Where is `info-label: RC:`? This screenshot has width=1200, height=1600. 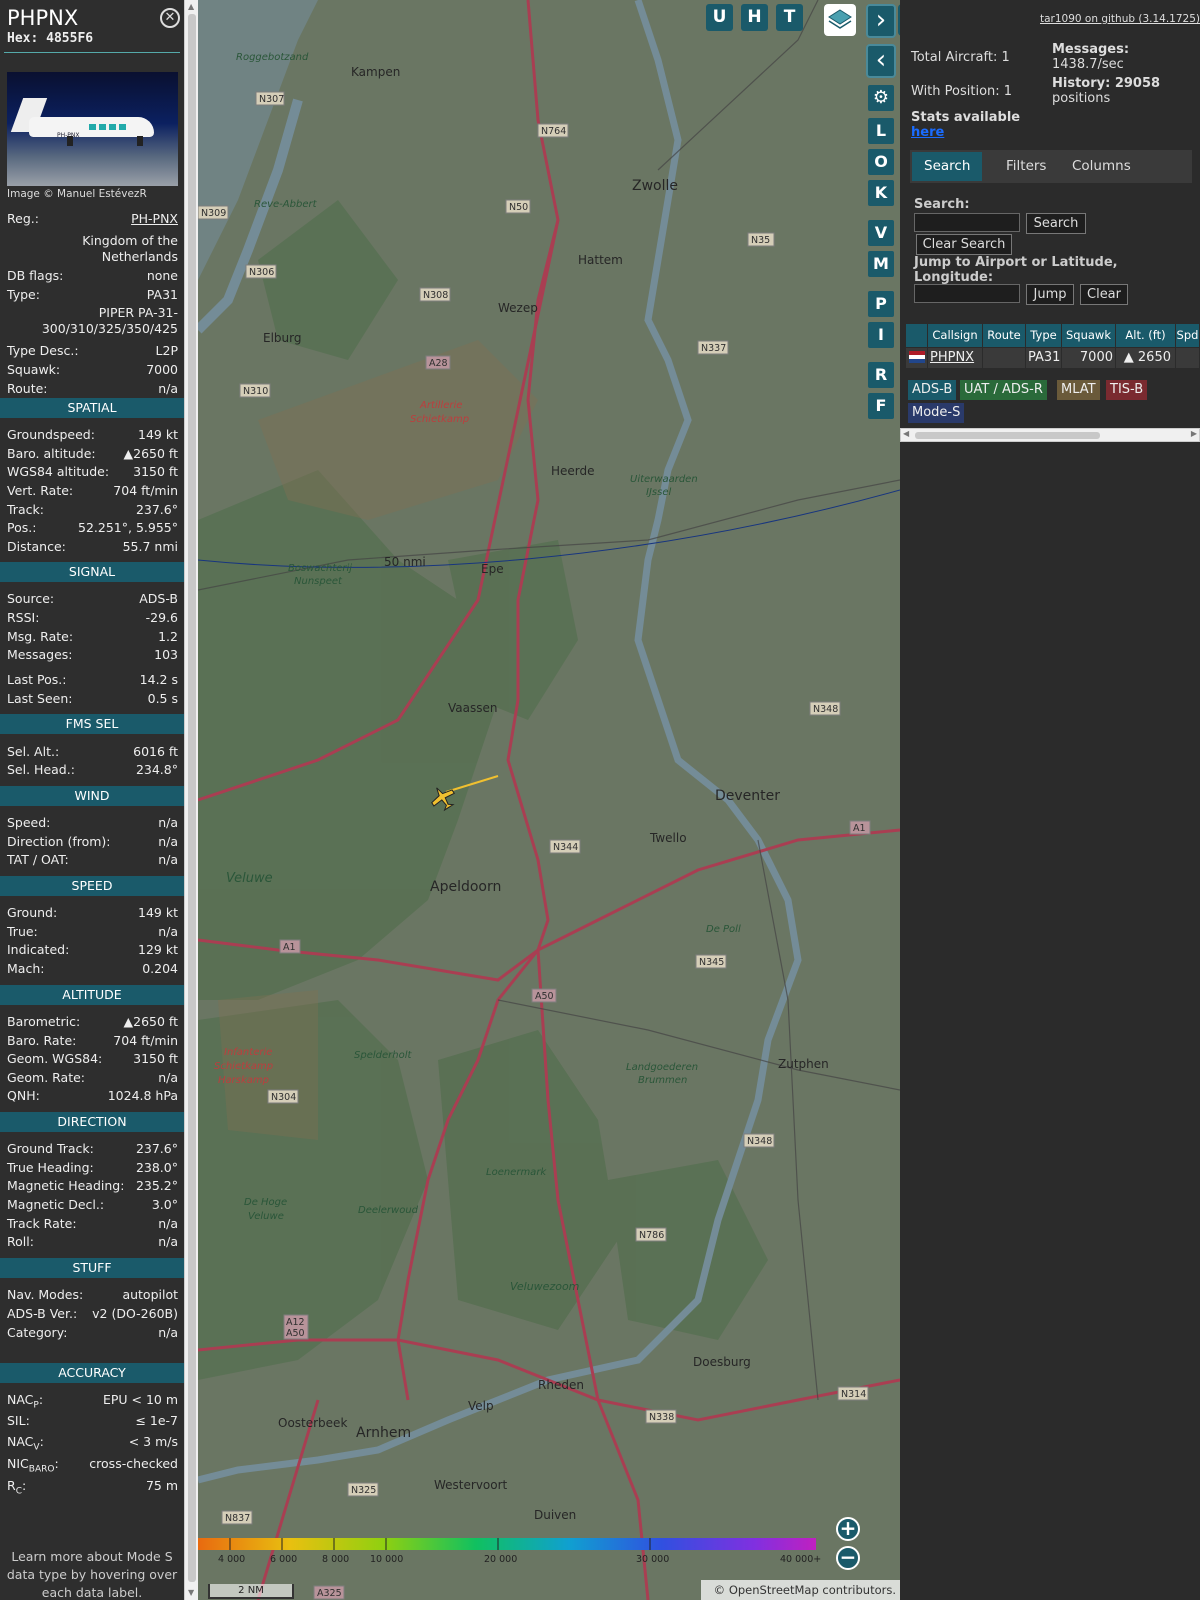
info-label: RC: is located at coordinates (16, 1489).